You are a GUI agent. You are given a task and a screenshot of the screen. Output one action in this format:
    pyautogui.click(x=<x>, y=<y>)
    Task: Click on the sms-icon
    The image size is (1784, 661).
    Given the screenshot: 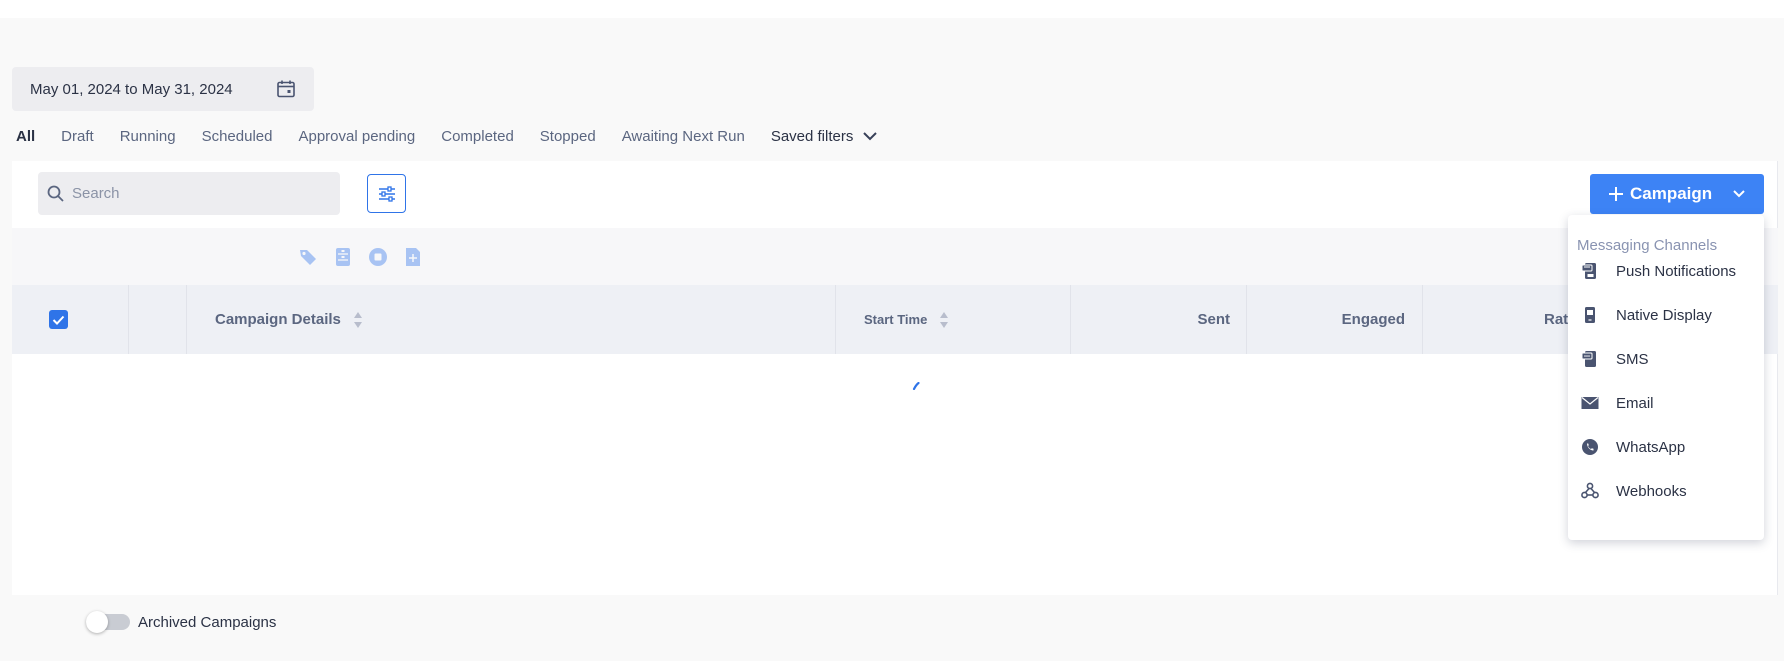 What is the action you would take?
    pyautogui.click(x=1588, y=359)
    